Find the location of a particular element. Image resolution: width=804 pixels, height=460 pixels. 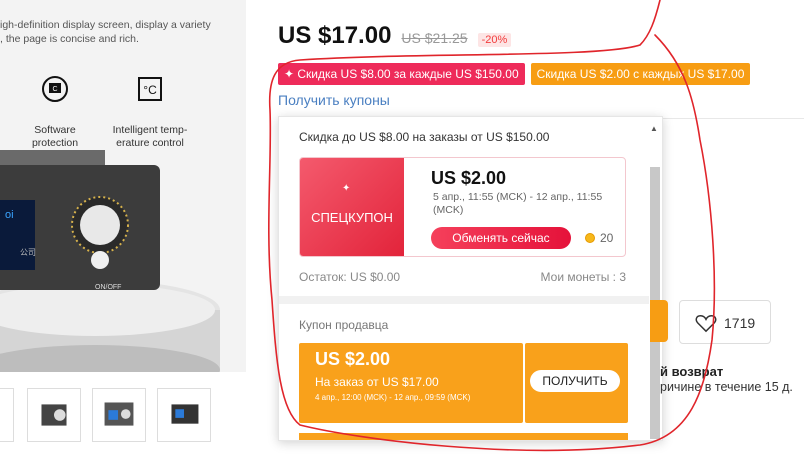

return-policy-title: й возврат is located at coordinates (692, 371).